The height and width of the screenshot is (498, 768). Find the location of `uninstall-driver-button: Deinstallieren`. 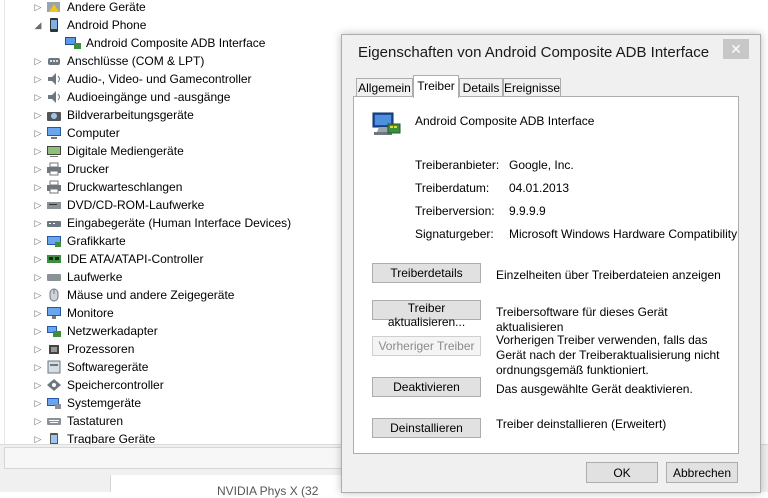

uninstall-driver-button: Deinstallieren is located at coordinates (426, 428).